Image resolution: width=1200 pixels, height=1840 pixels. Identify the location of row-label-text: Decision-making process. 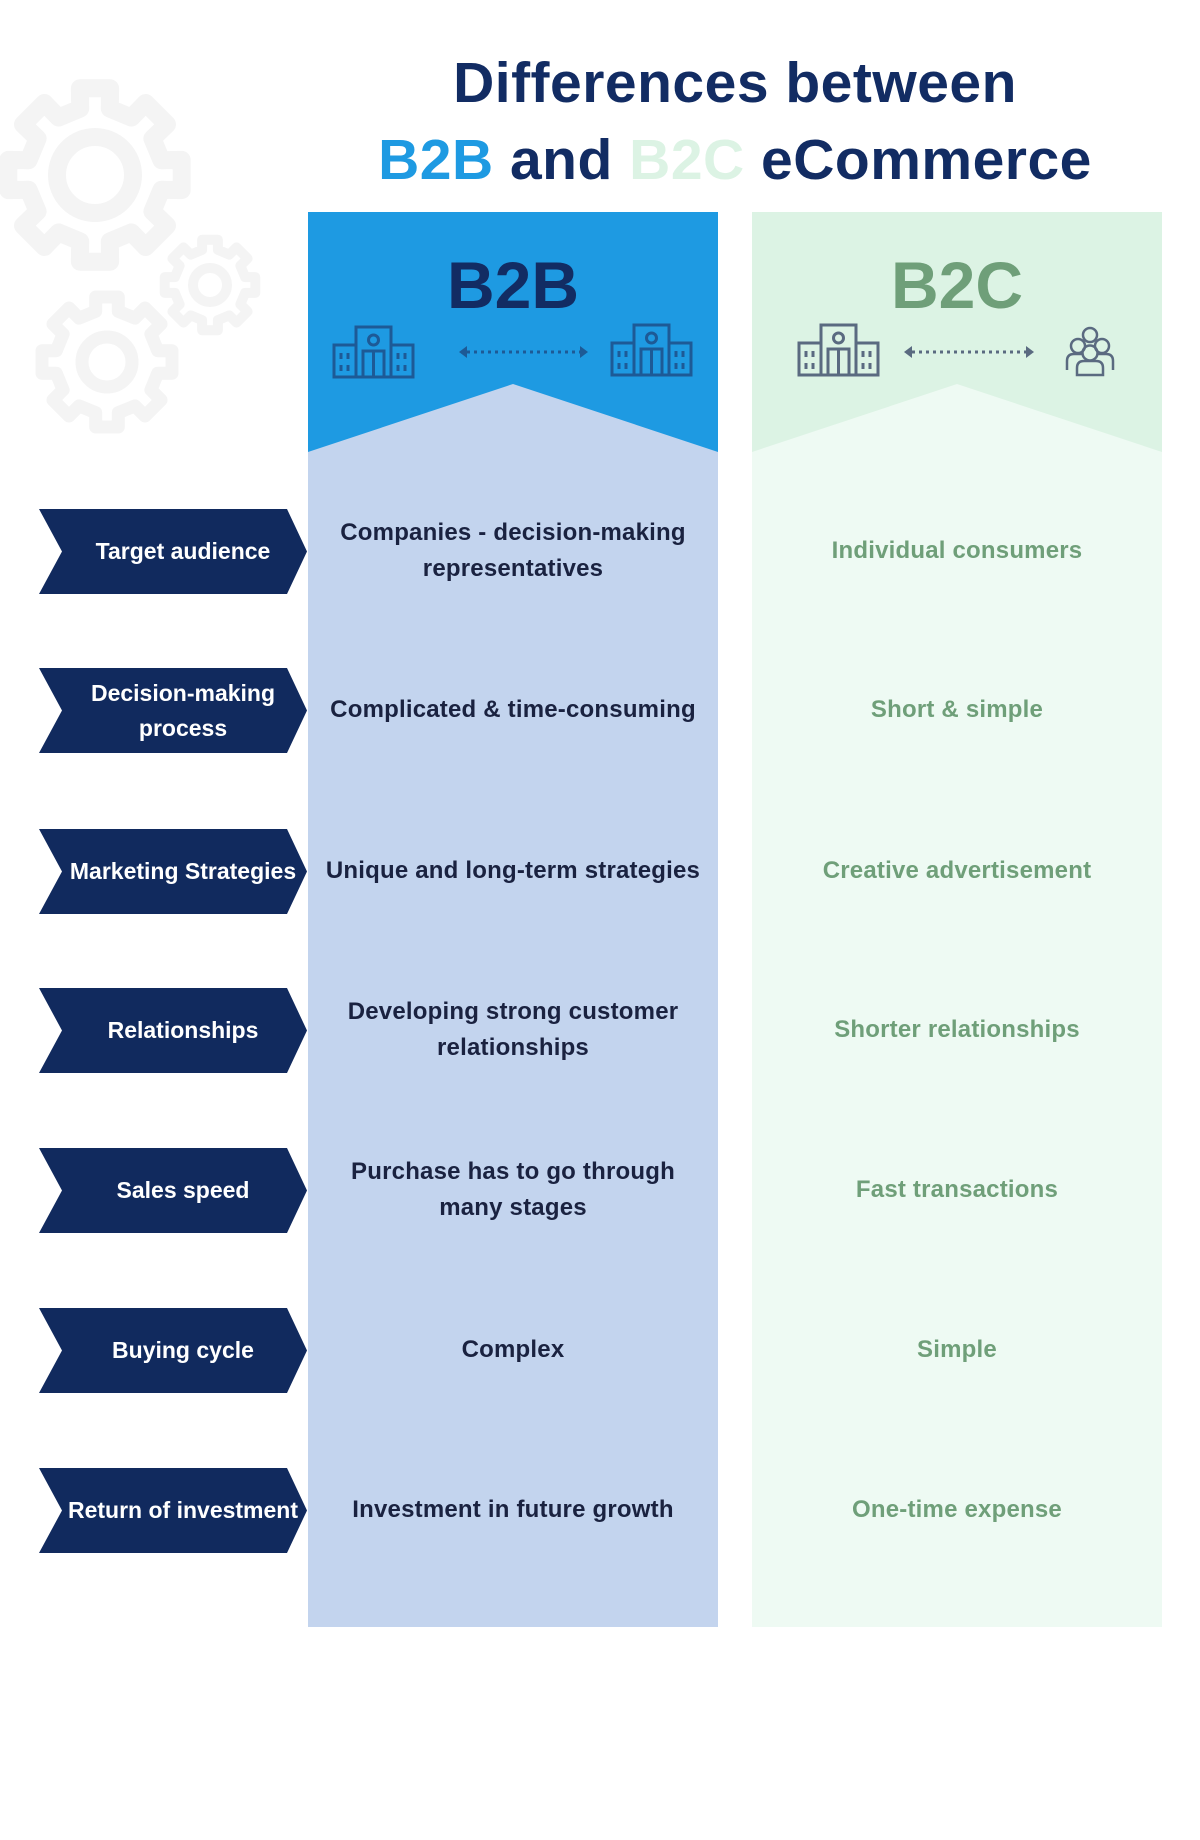
(183, 710).